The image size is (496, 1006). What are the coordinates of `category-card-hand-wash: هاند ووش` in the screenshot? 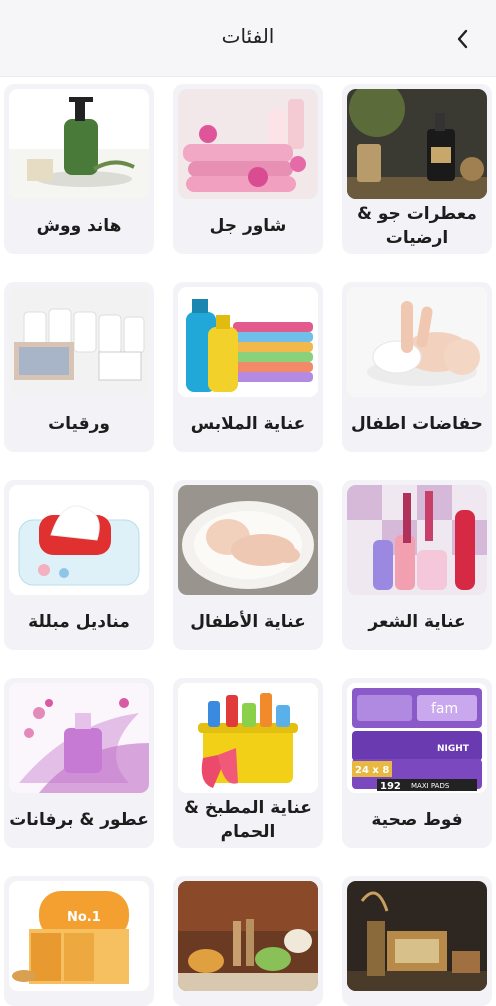 It's located at (79, 169).